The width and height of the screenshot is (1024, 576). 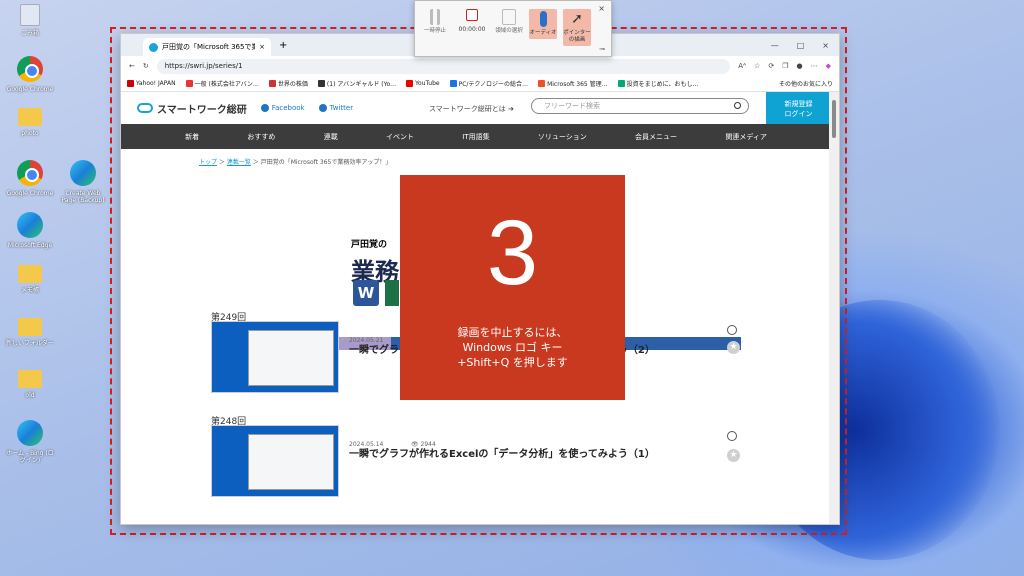 I want to click on nav-item: 関連メディア, so click(x=746, y=137).